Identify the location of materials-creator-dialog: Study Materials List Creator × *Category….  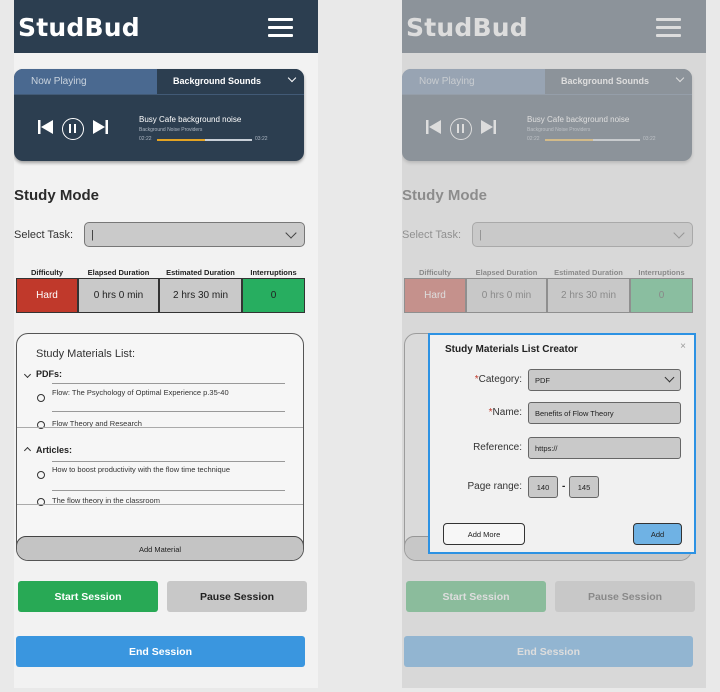
(562, 443).